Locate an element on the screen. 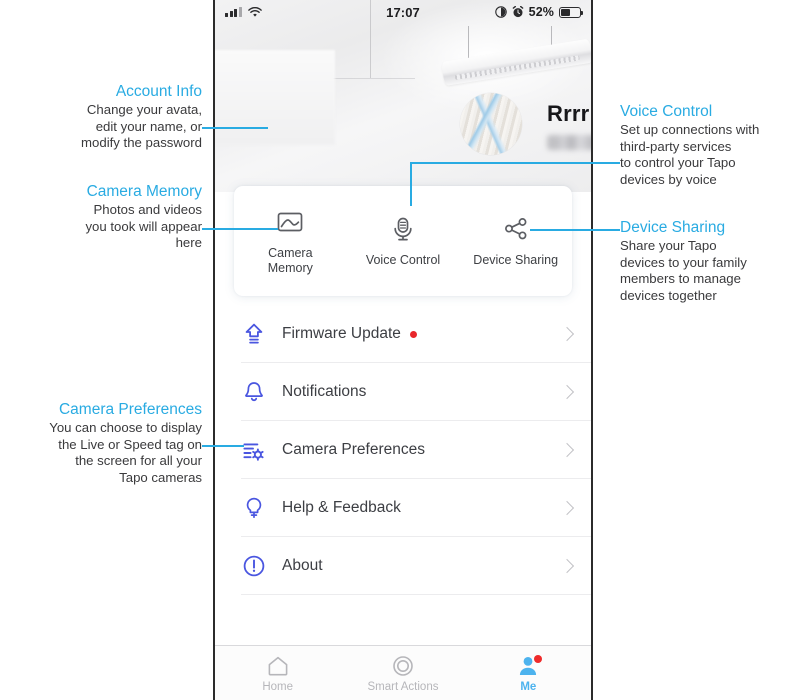 The width and height of the screenshot is (803, 700). quick-action-voice-control: Voice Control is located at coordinates (403, 241).